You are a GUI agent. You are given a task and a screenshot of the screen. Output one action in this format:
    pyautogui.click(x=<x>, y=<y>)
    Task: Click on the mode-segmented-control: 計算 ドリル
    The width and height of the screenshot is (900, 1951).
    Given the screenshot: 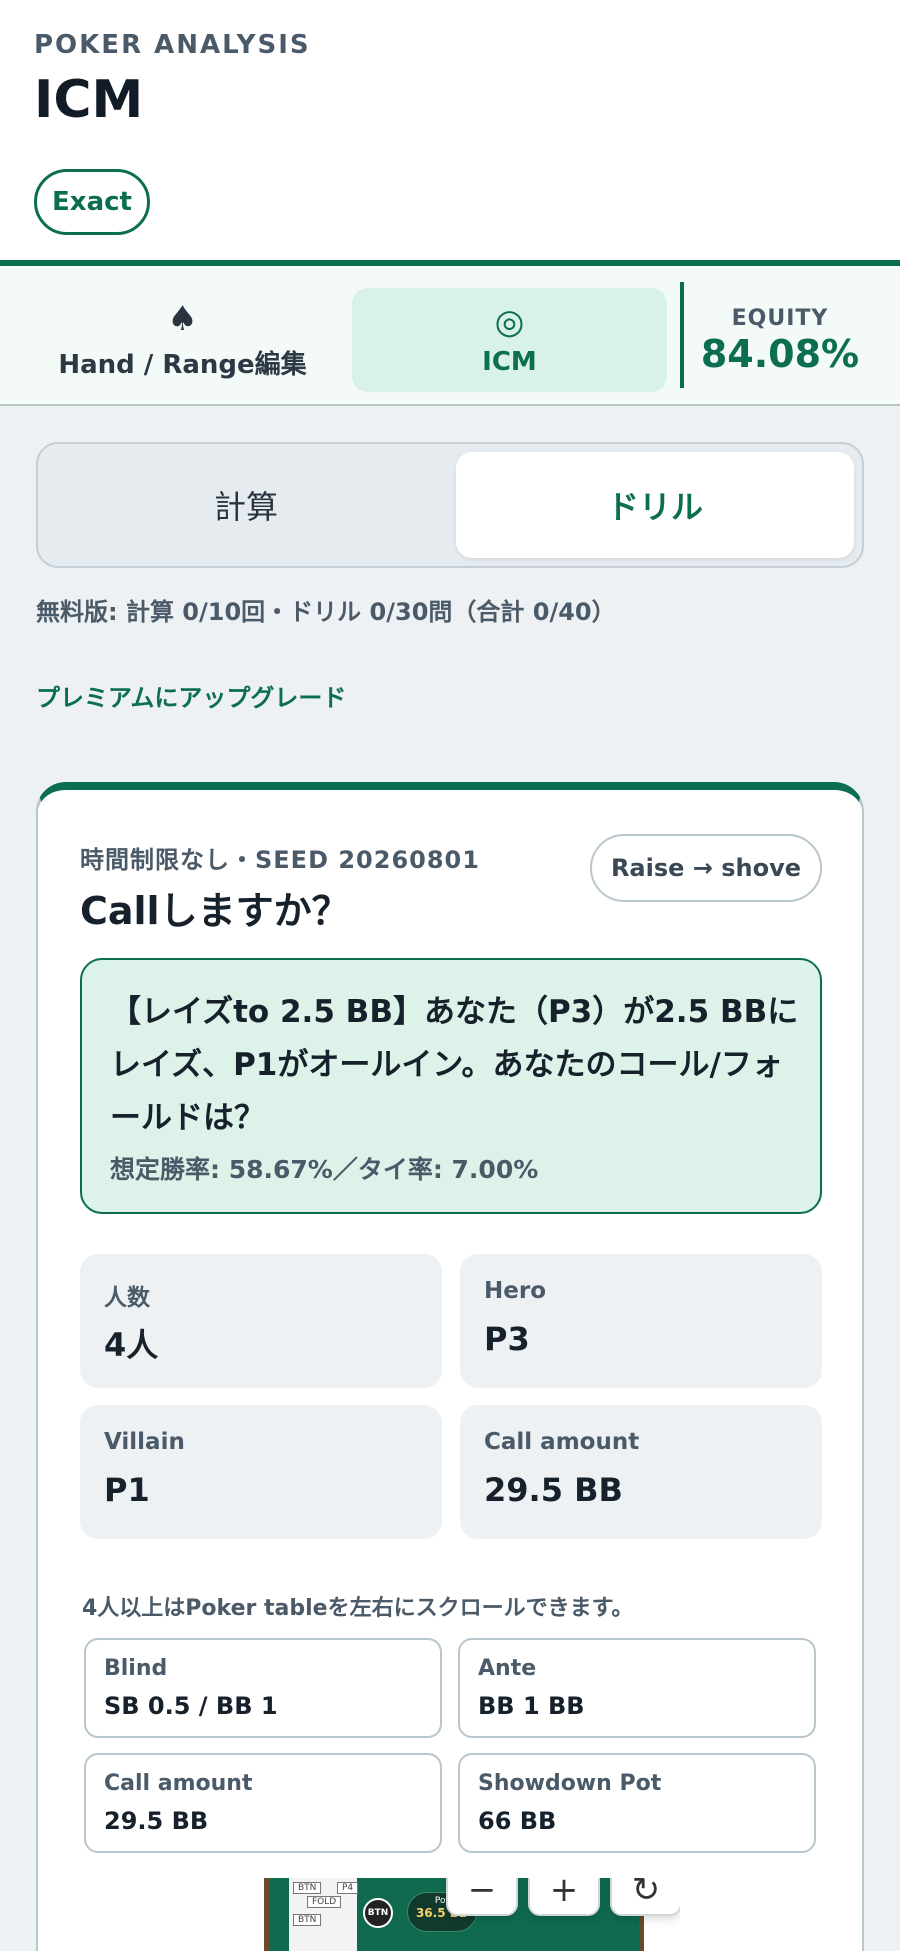 What is the action you would take?
    pyautogui.click(x=450, y=505)
    